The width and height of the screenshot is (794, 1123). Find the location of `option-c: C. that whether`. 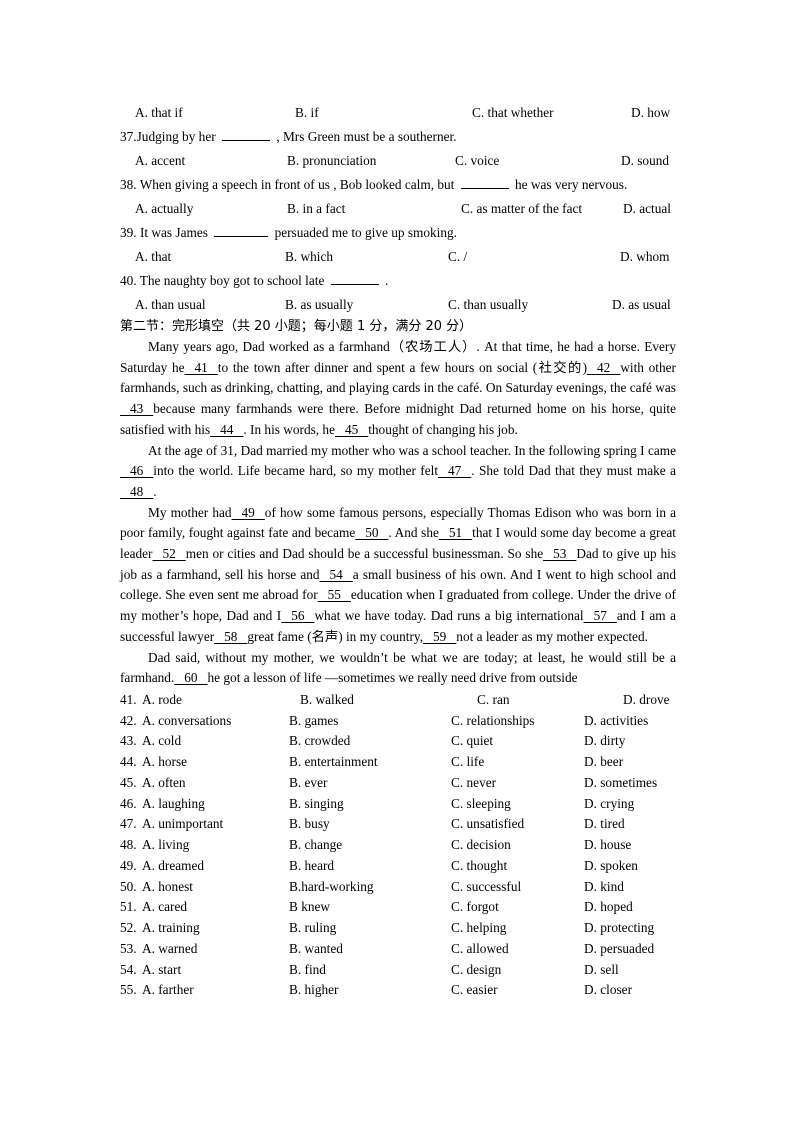

option-c: C. that whether is located at coordinates (513, 112).